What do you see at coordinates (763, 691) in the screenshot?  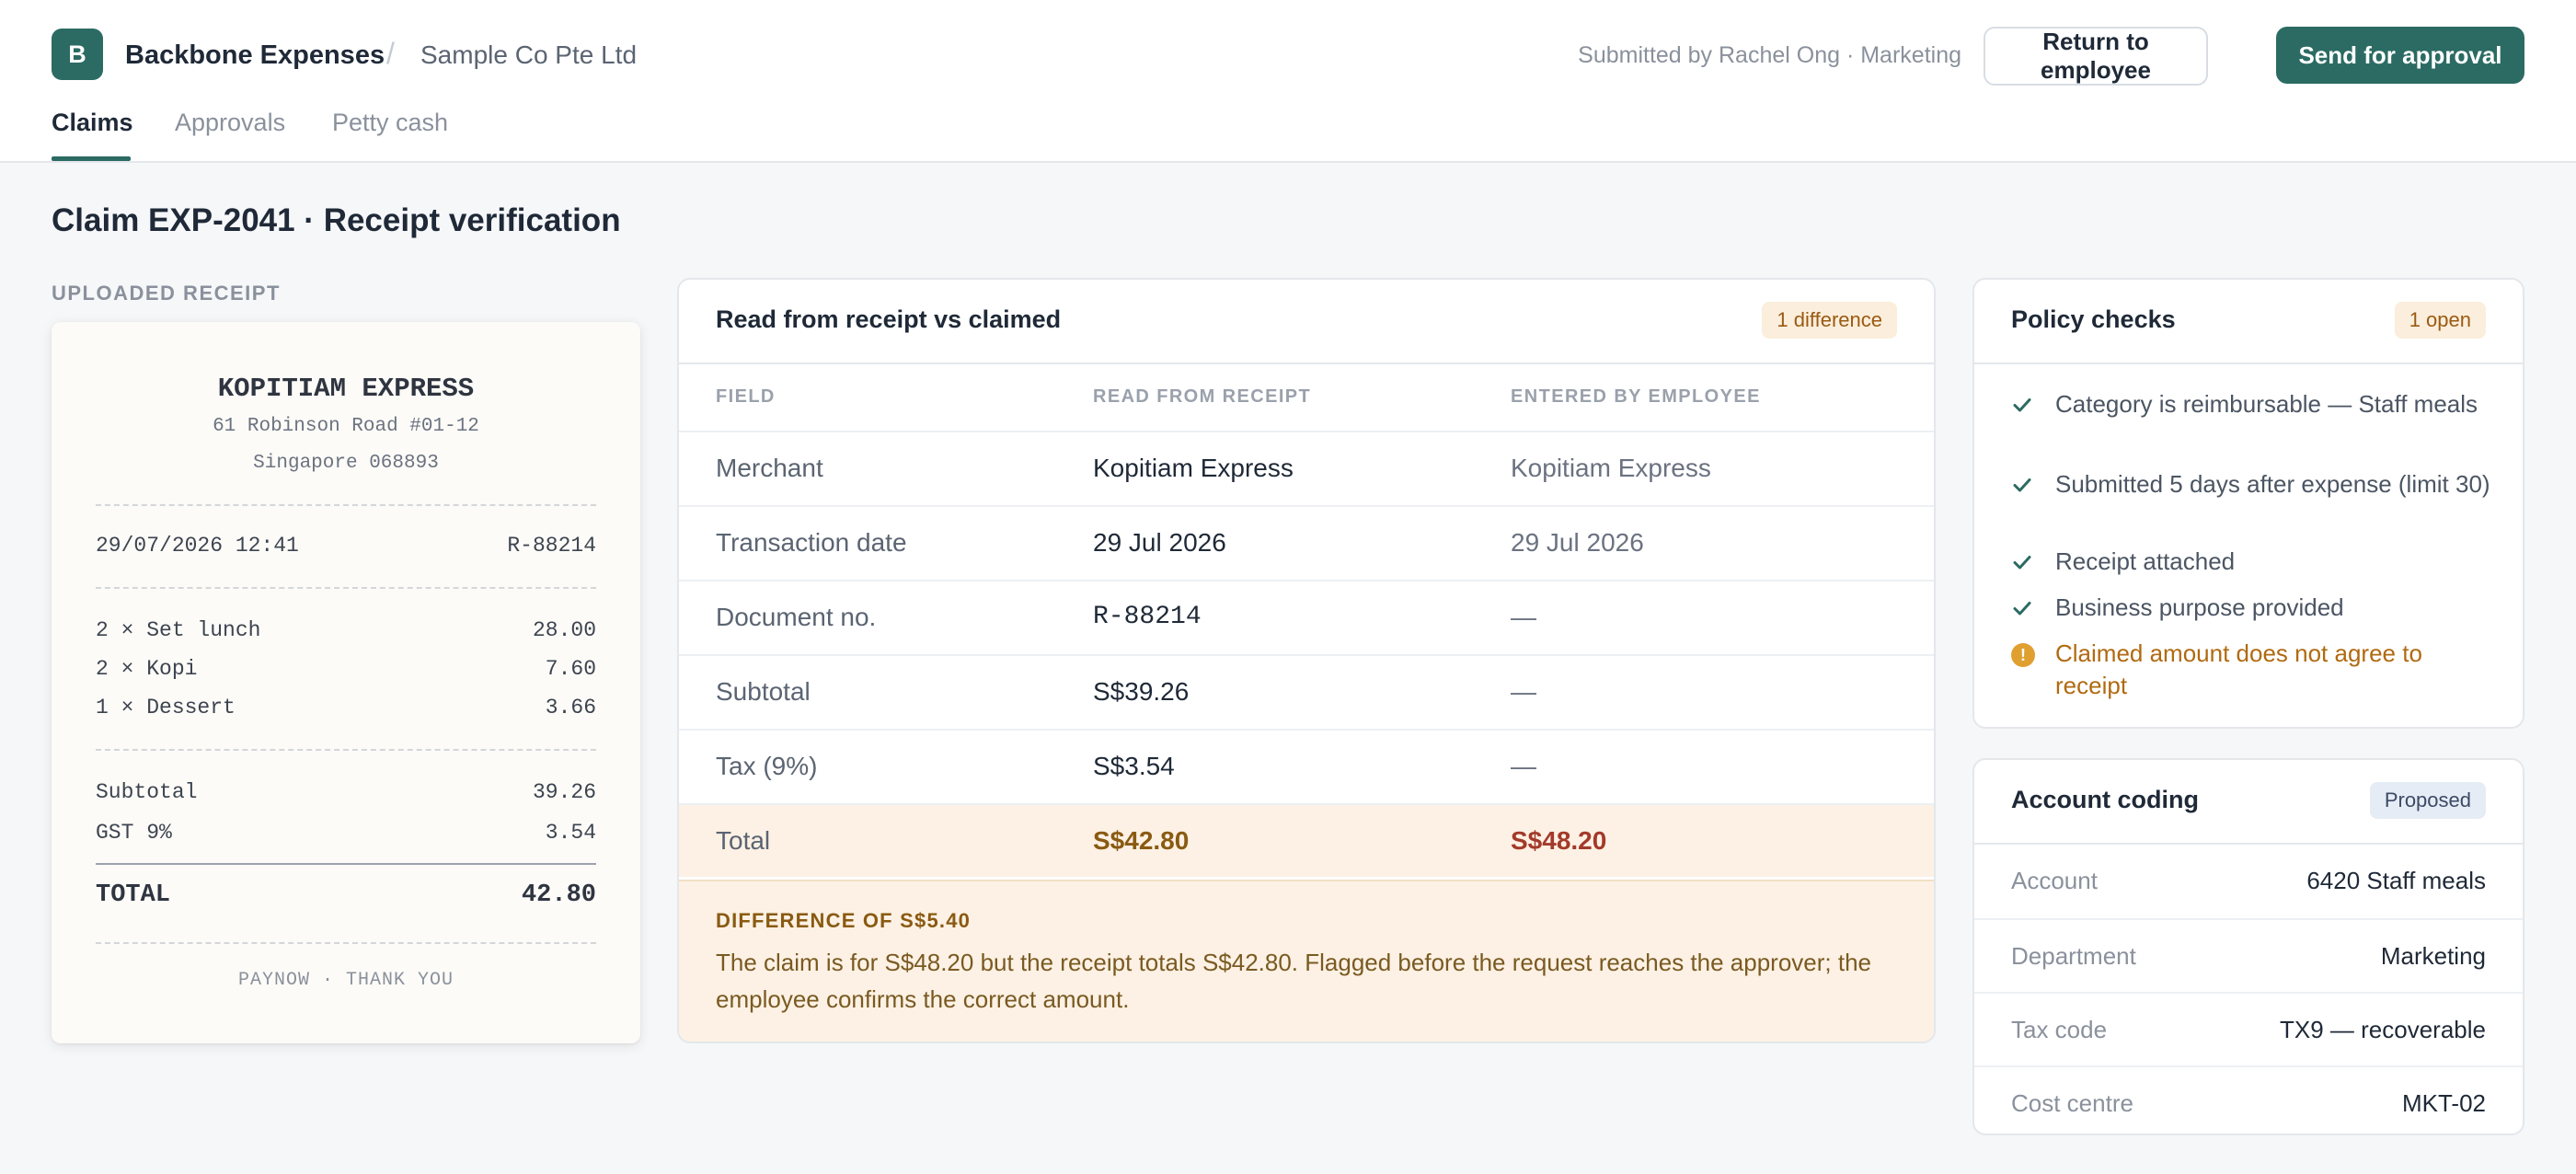 I see `field-name: Subtotal` at bounding box center [763, 691].